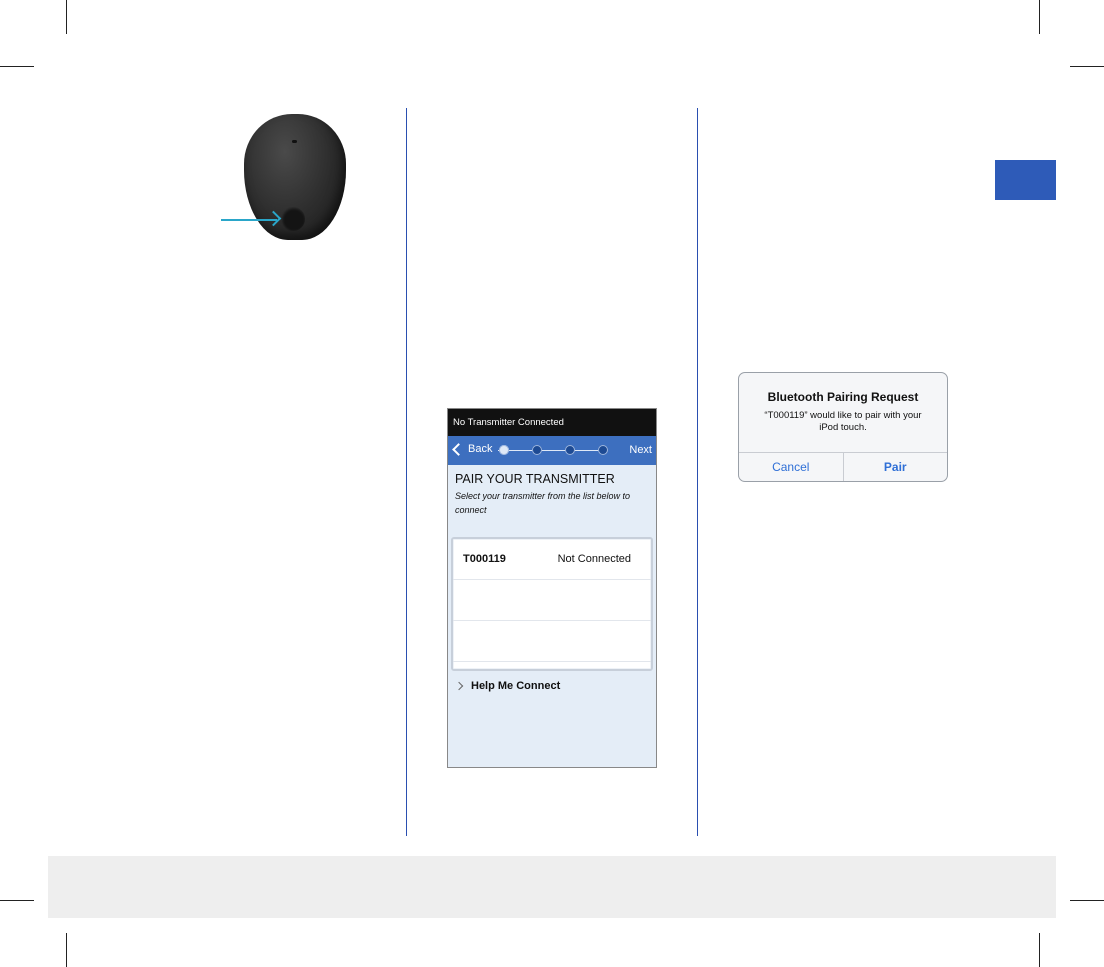 Image resolution: width=1104 pixels, height=967 pixels. I want to click on help-link: Help Me Connect, so click(555, 686).